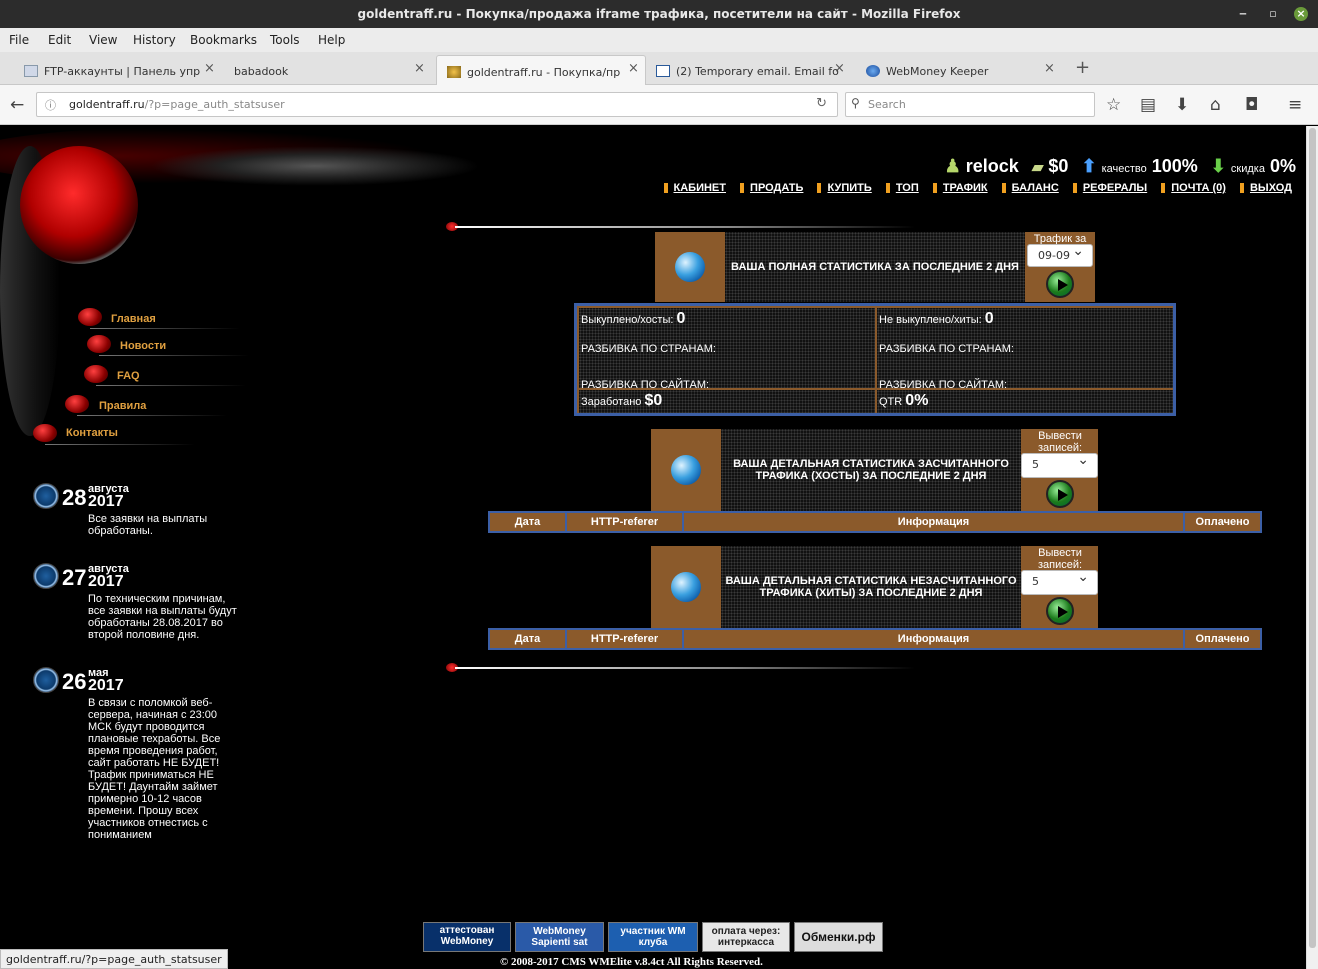  Describe the element at coordinates (645, 385) in the screenshot. I see `by-site-label: РАЗБИВКА ПО САЙТАМ:` at that location.